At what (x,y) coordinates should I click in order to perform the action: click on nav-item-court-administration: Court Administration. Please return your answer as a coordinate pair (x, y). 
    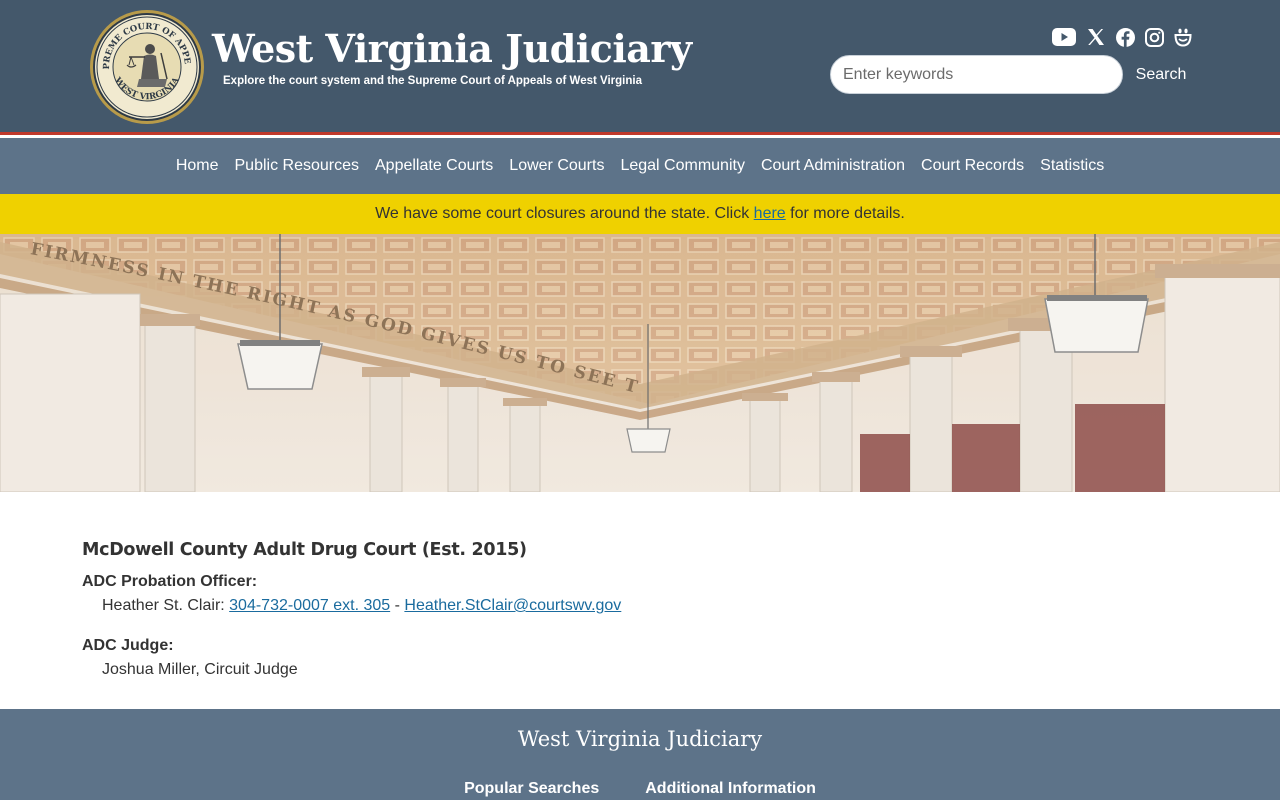
    Looking at the image, I should click on (833, 166).